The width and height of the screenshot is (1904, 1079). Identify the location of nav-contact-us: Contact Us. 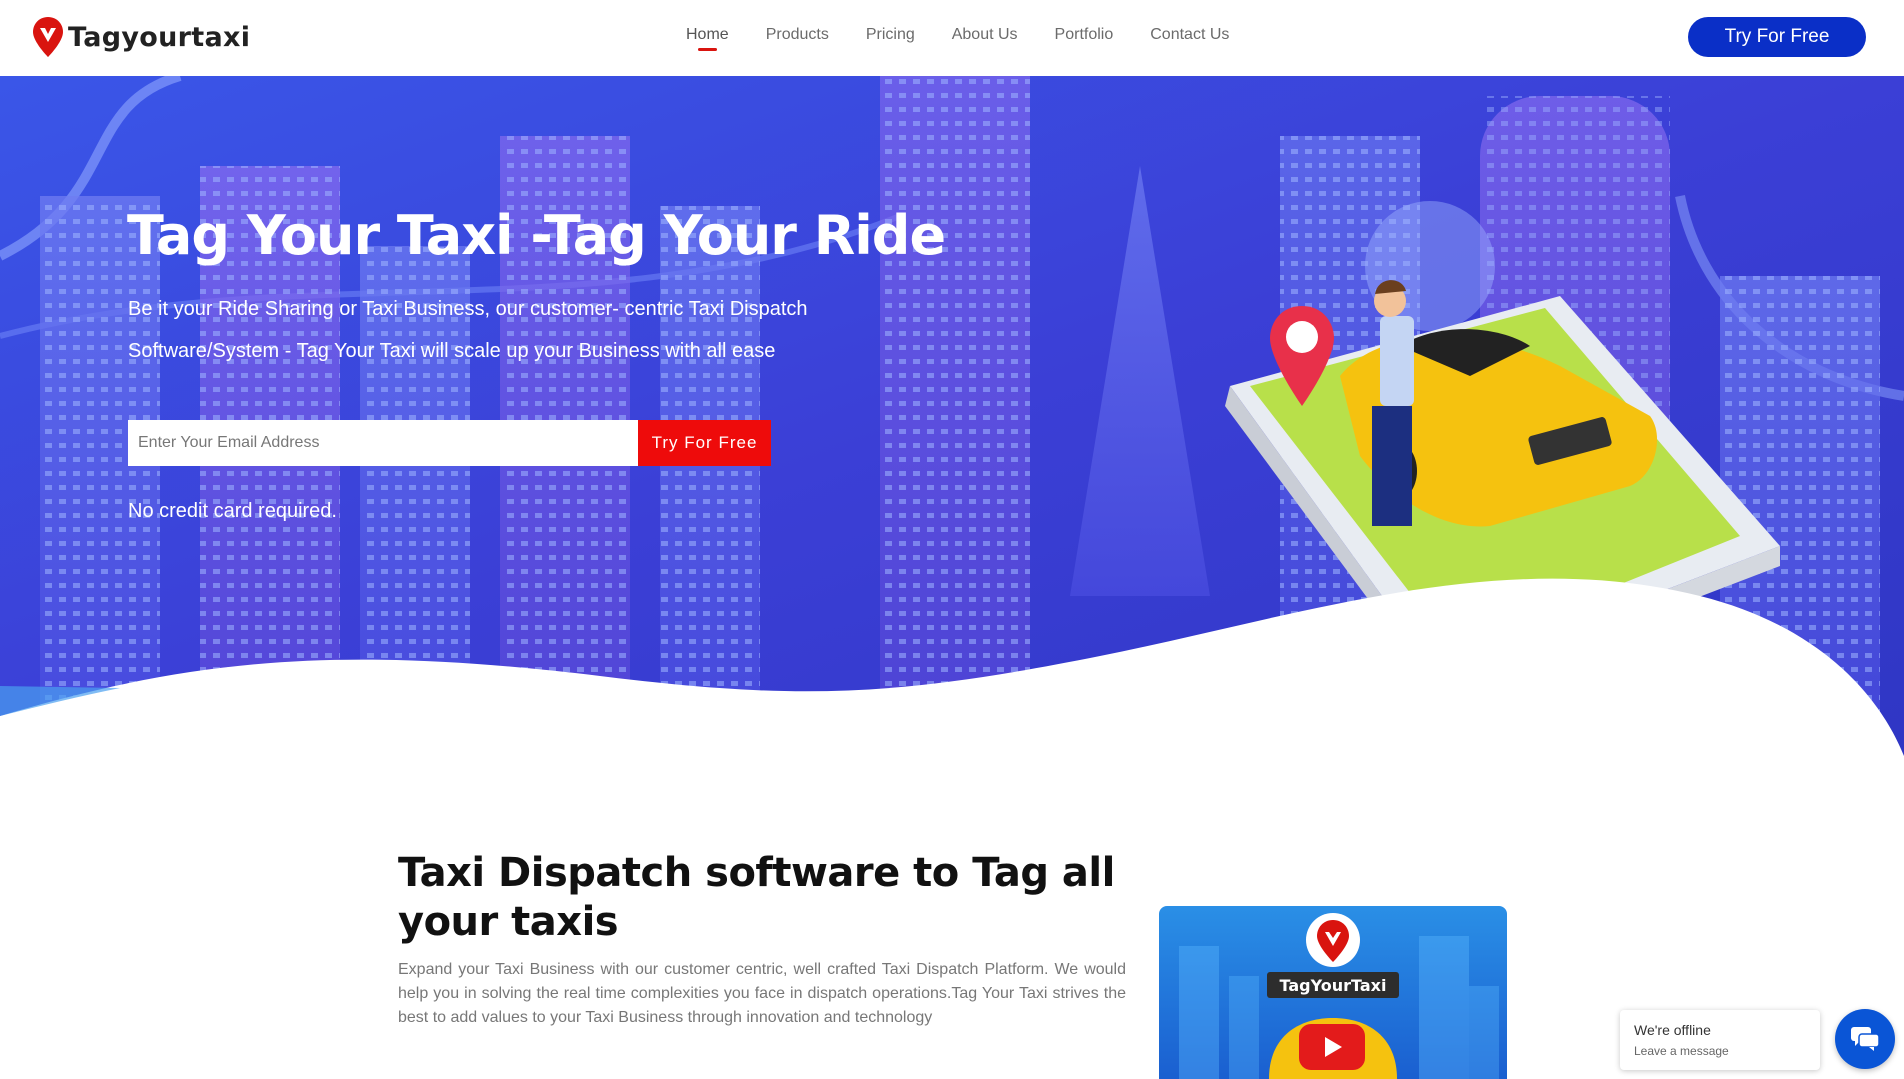
(1189, 35).